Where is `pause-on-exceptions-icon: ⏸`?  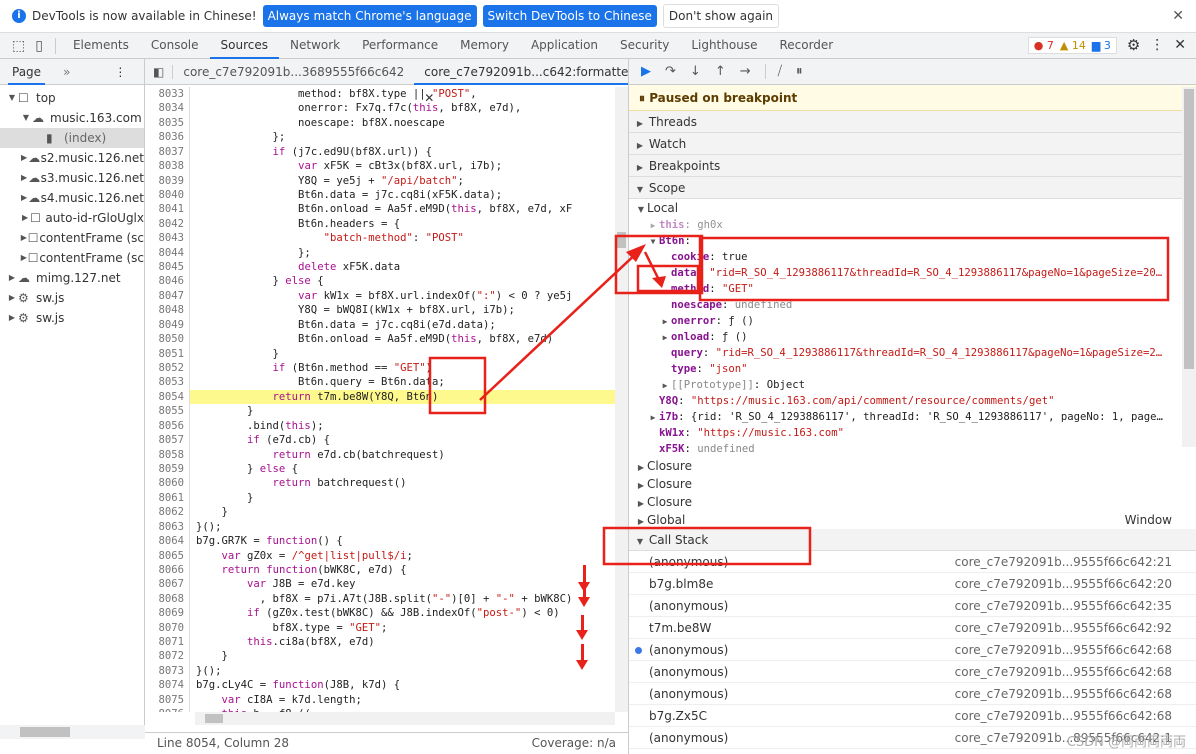 pause-on-exceptions-icon: ⏸ is located at coordinates (799, 71).